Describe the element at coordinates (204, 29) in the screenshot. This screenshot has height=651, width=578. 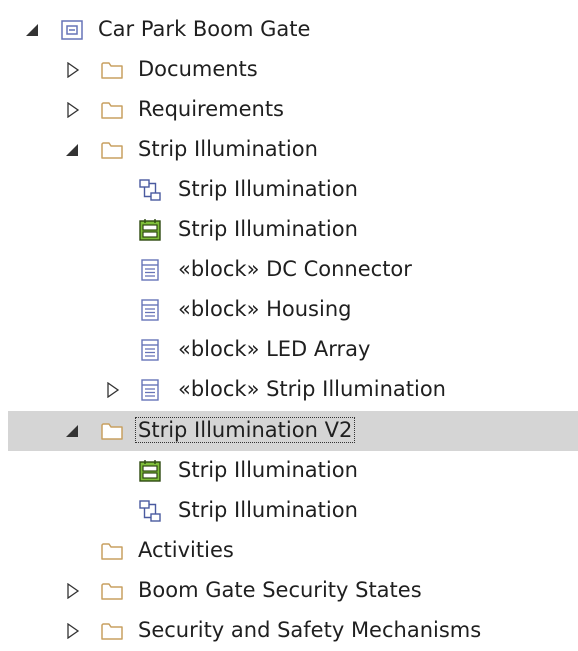
I see `tree-item-label: Car Park Boom Gate` at that location.